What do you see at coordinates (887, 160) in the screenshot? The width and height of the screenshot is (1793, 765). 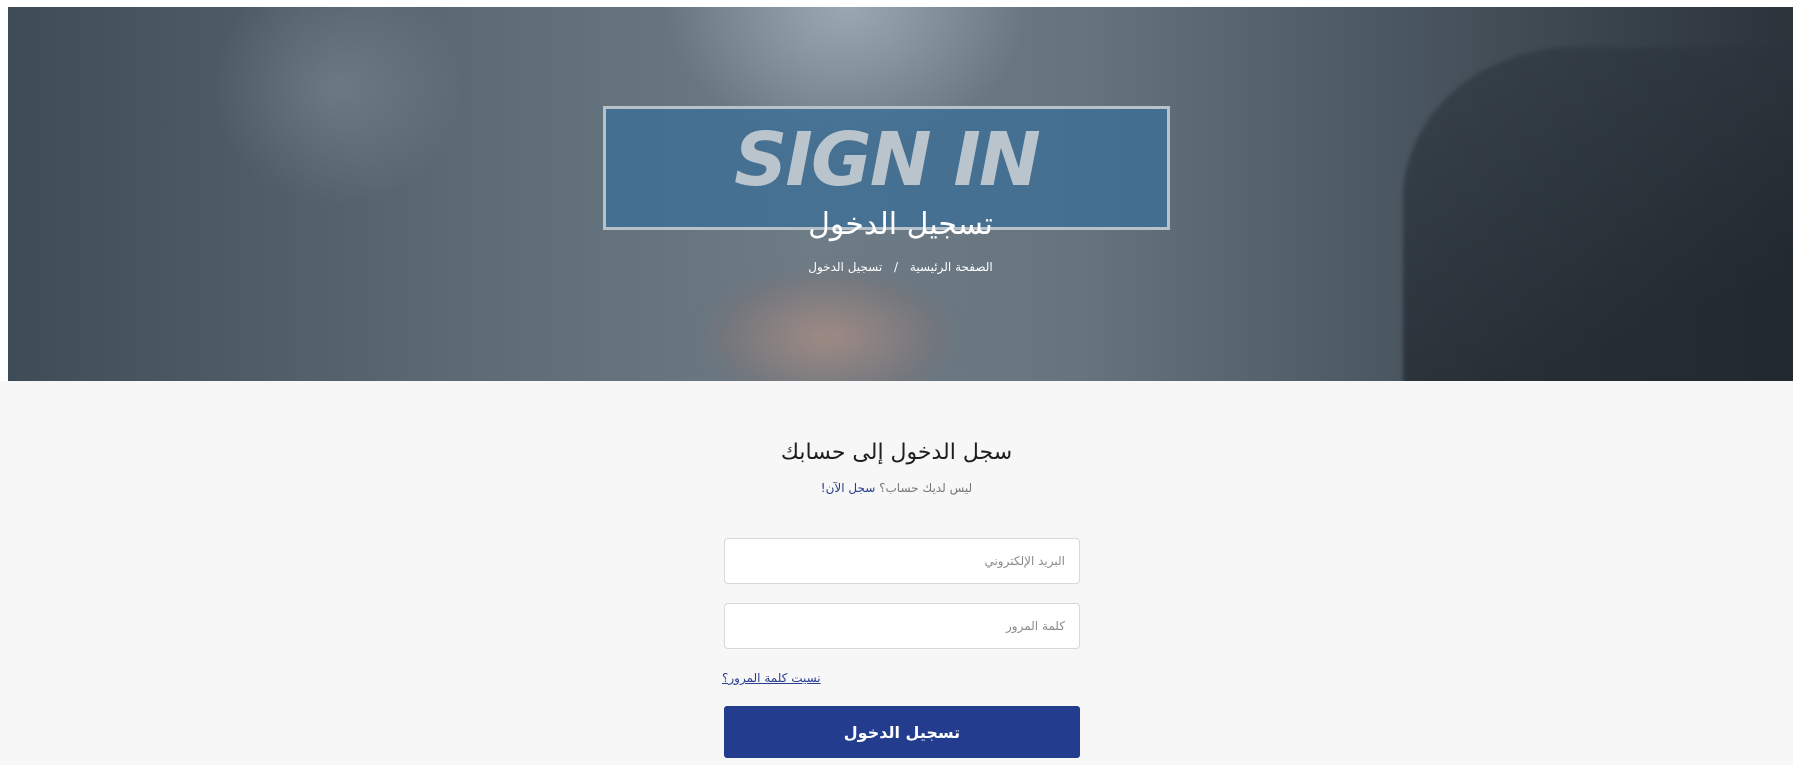 I see `sign-in-logo-text: SIGN IN` at bounding box center [887, 160].